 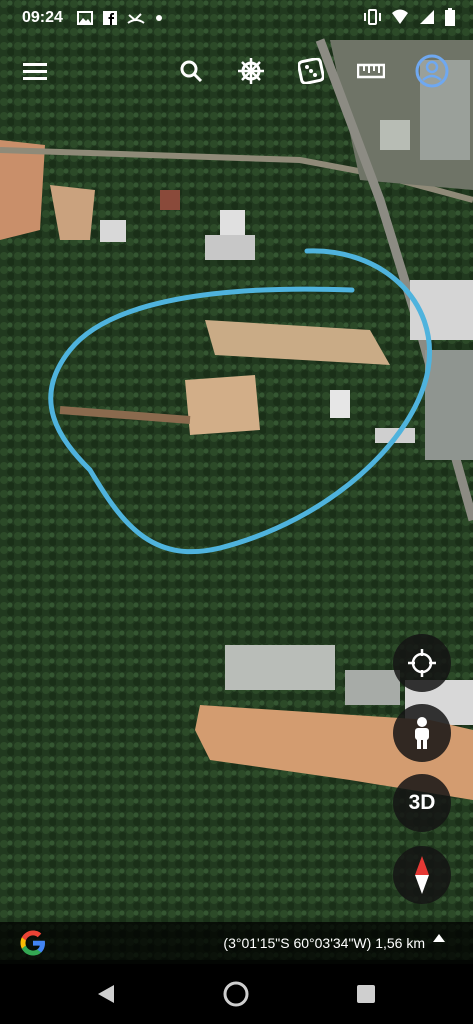 I want to click on 3d-toggle-button: 3D, so click(x=422, y=803).